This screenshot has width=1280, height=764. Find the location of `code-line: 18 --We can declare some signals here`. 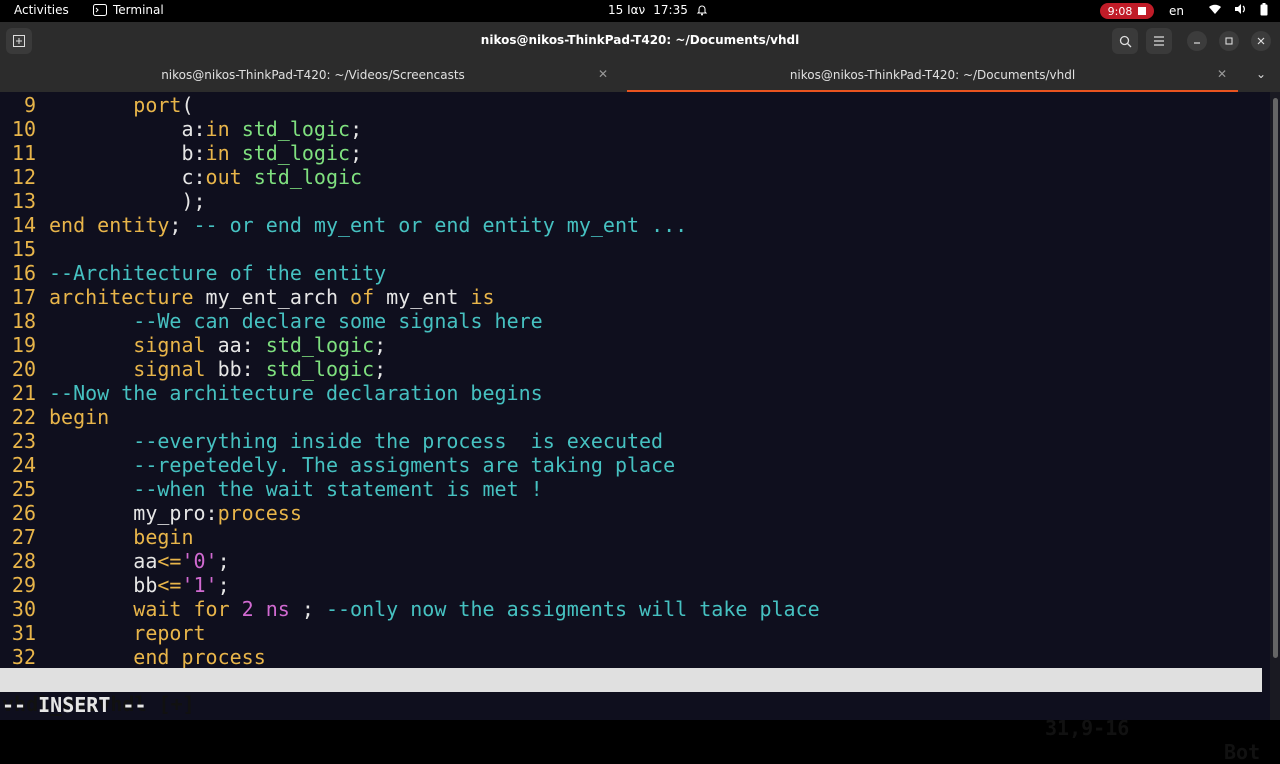

code-line: 18 --We can declare some signals here is located at coordinates (271, 321).